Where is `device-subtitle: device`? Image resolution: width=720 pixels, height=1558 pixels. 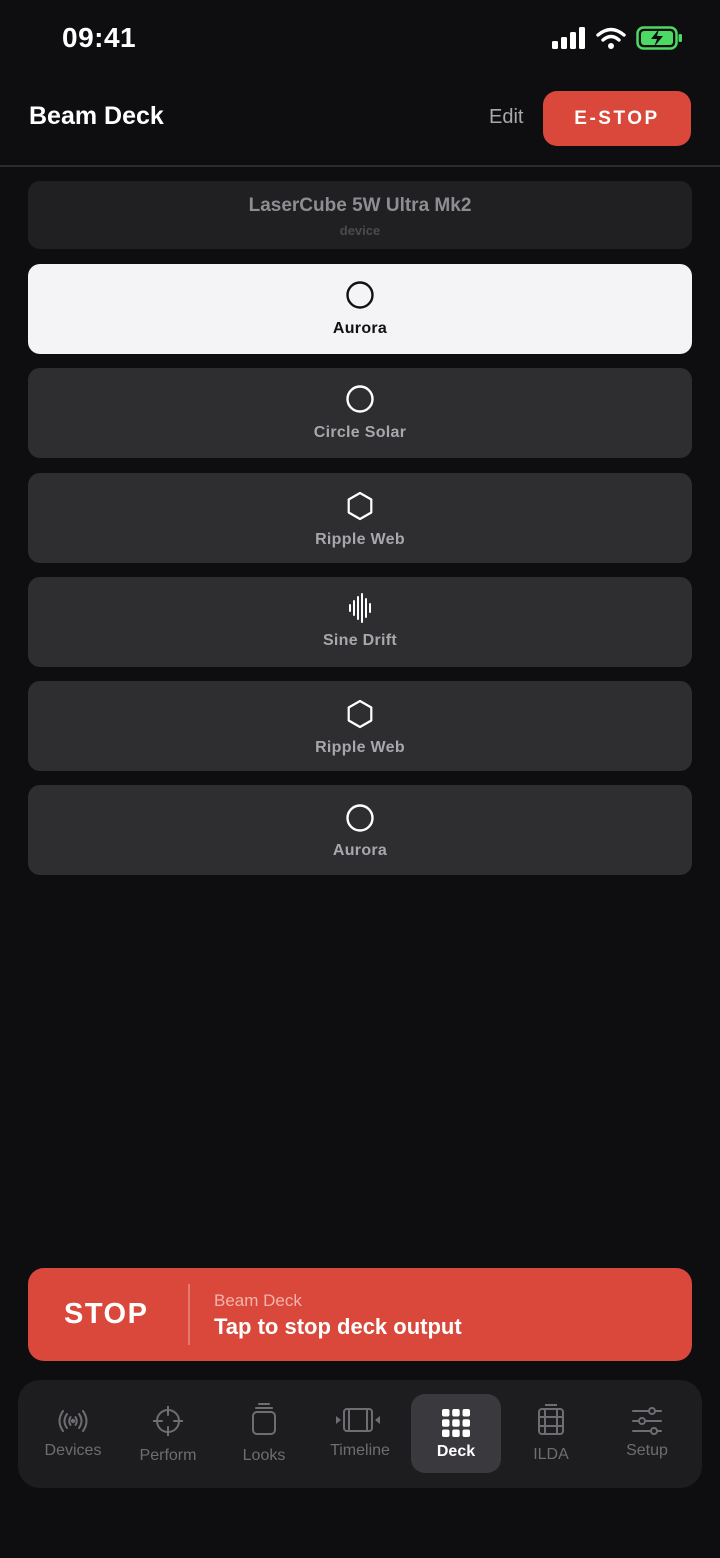 device-subtitle: device is located at coordinates (360, 230).